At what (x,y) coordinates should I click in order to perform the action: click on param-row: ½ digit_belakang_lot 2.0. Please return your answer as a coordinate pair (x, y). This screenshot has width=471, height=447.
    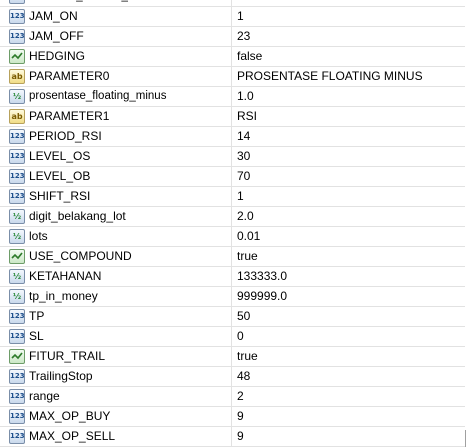
    Looking at the image, I should click on (232, 217).